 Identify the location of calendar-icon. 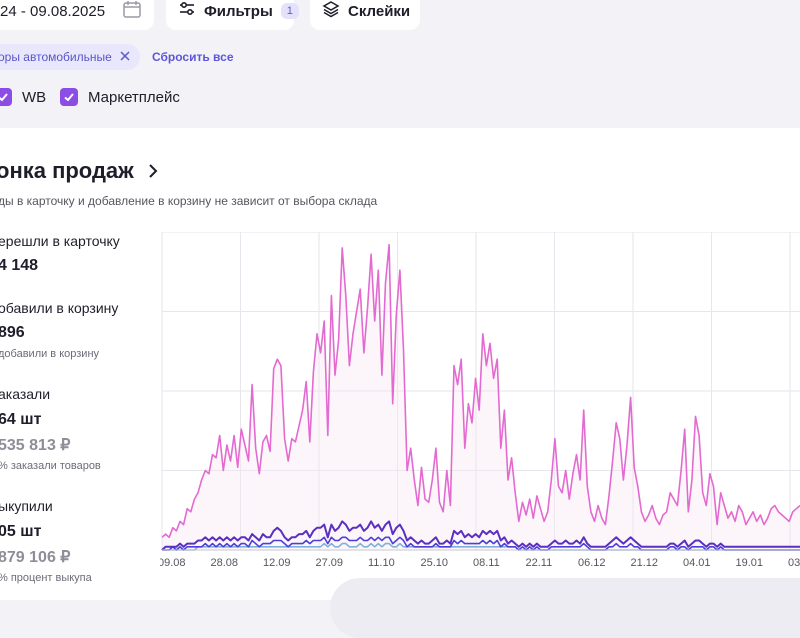
(132, 12).